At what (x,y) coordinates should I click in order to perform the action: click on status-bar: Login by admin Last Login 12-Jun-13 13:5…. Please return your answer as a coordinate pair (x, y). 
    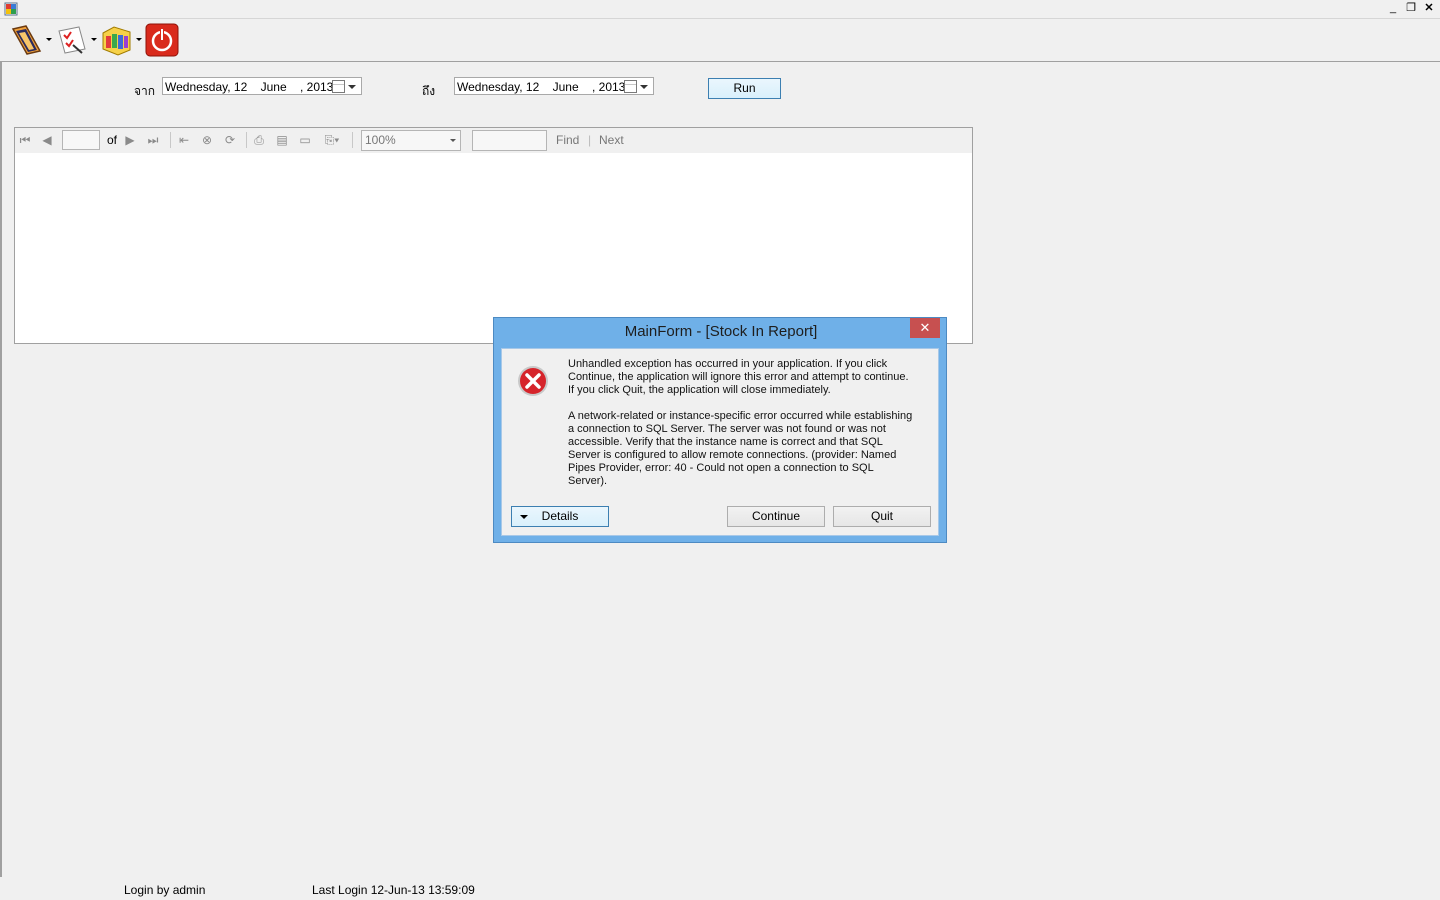
    Looking at the image, I should click on (720, 888).